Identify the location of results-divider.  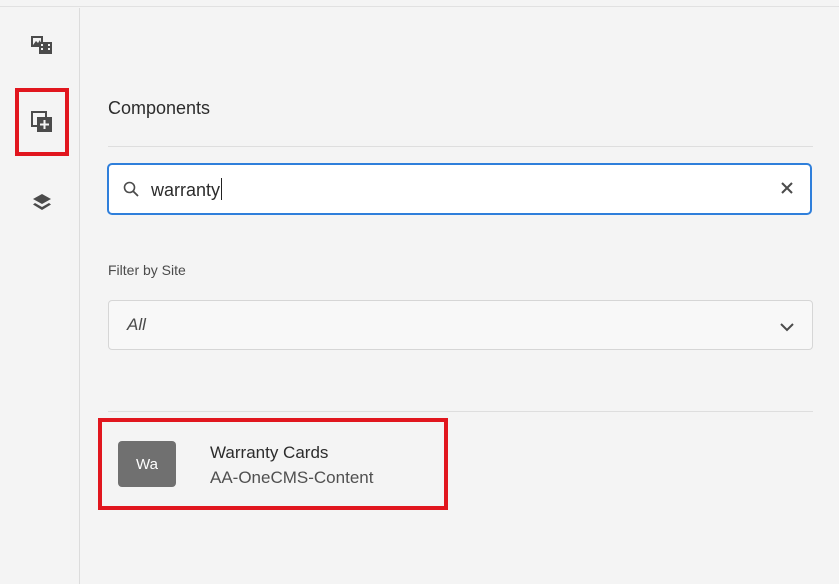
(460, 411).